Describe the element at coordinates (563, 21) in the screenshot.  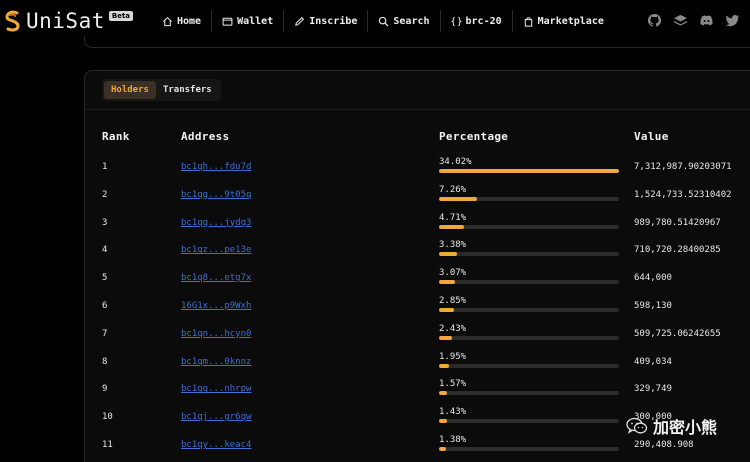
I see `nav-marketplace: Marketplace` at that location.